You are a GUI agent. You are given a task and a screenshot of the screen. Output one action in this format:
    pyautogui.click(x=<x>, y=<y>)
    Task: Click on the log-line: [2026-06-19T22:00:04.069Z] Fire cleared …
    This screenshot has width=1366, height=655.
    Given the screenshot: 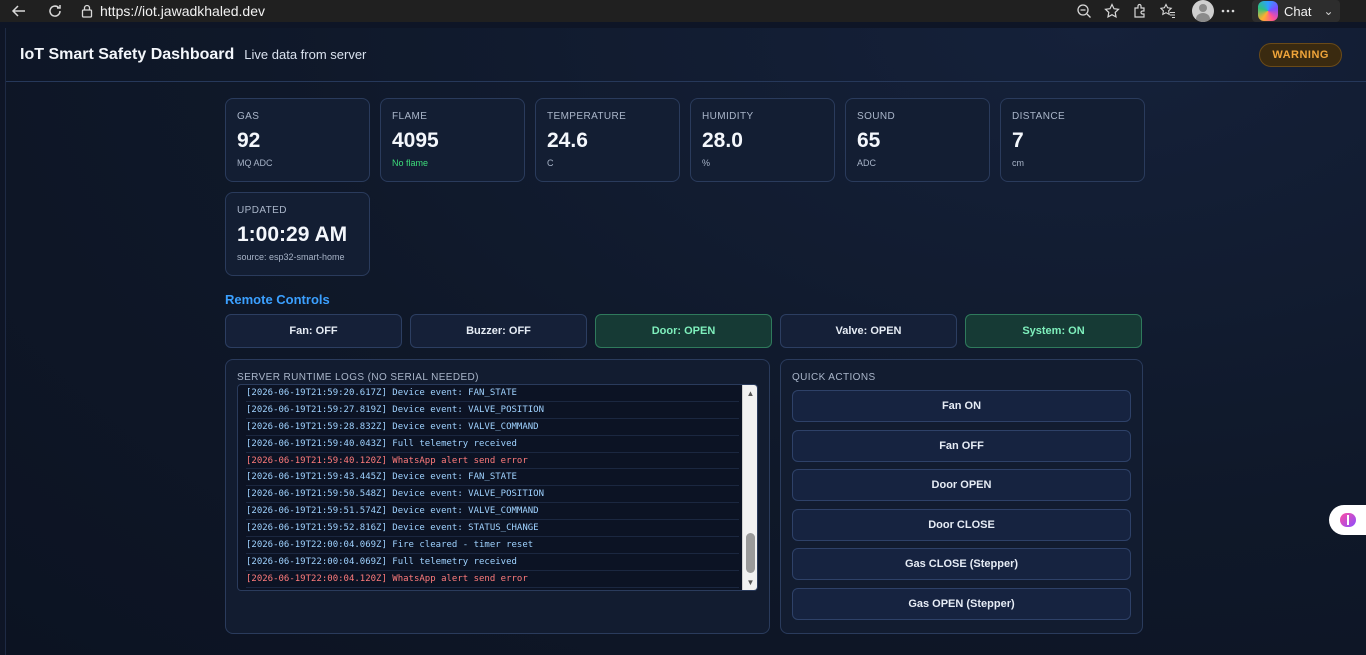 What is the action you would take?
    pyautogui.click(x=492, y=545)
    